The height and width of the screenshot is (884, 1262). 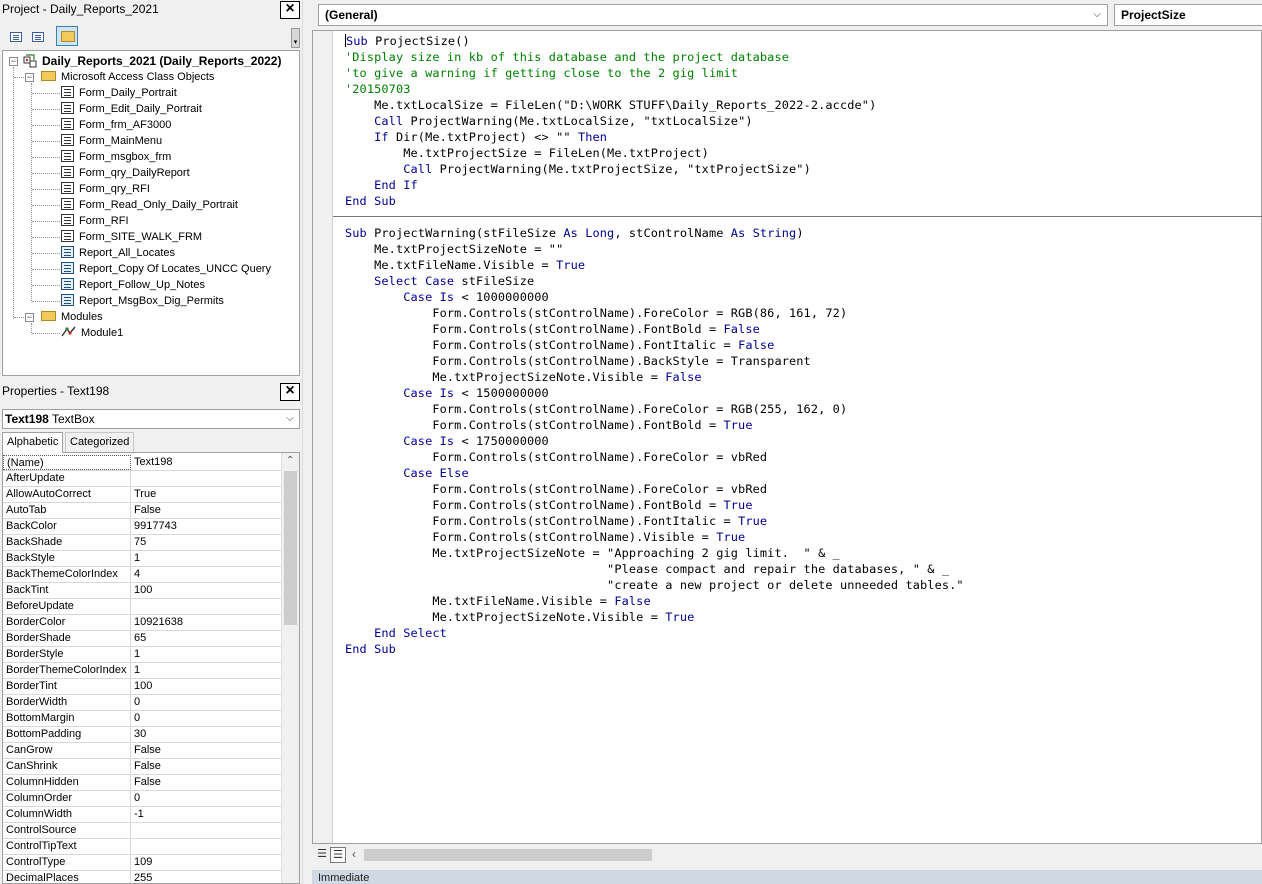 I want to click on object-combo: (General) ⌵, so click(x=713, y=15).